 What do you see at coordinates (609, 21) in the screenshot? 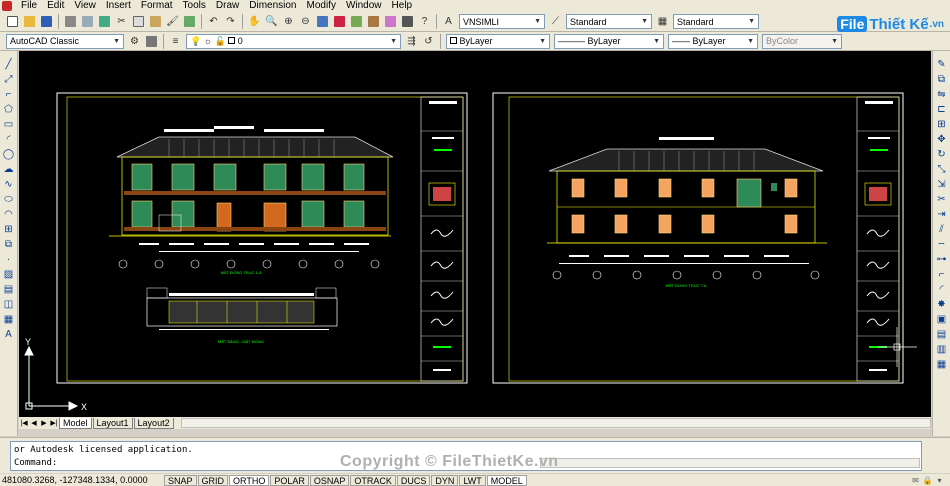
I see `dim-style-select: Standard ▼` at bounding box center [609, 21].